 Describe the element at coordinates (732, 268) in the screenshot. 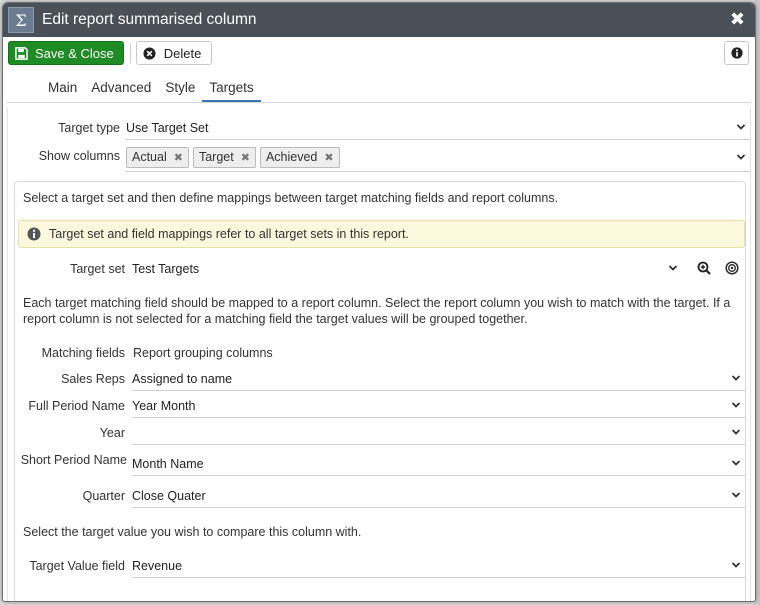

I see `target-icon` at that location.